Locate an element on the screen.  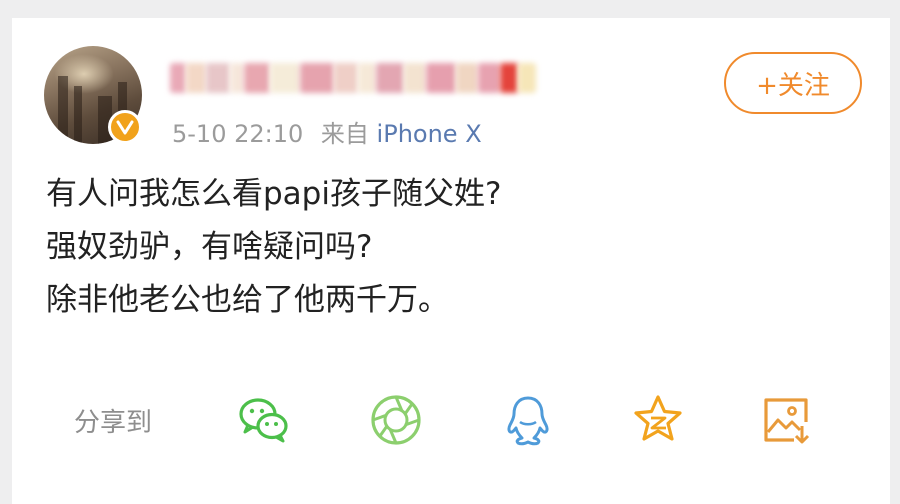
wechat-moments-icon is located at coordinates (396, 420).